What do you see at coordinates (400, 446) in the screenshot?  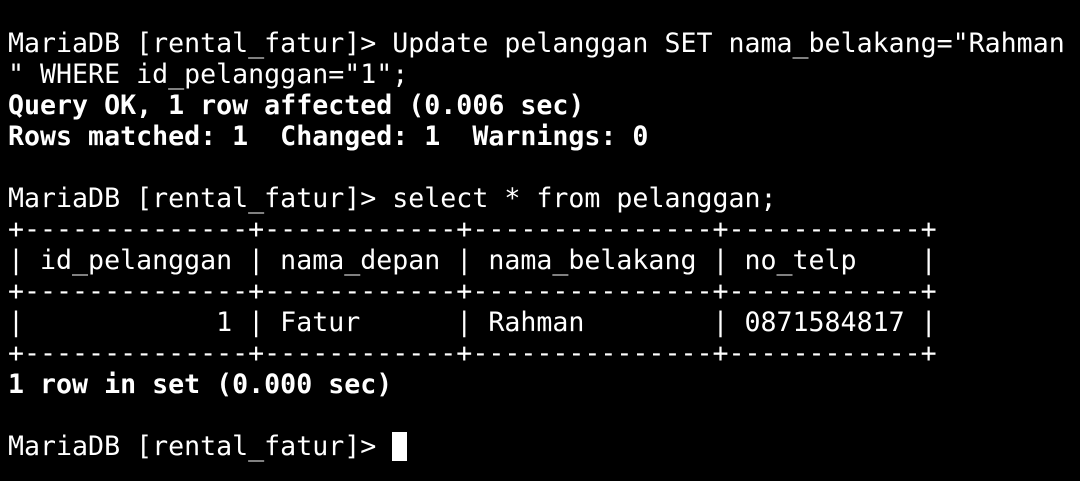 I see `text-cursor` at bounding box center [400, 446].